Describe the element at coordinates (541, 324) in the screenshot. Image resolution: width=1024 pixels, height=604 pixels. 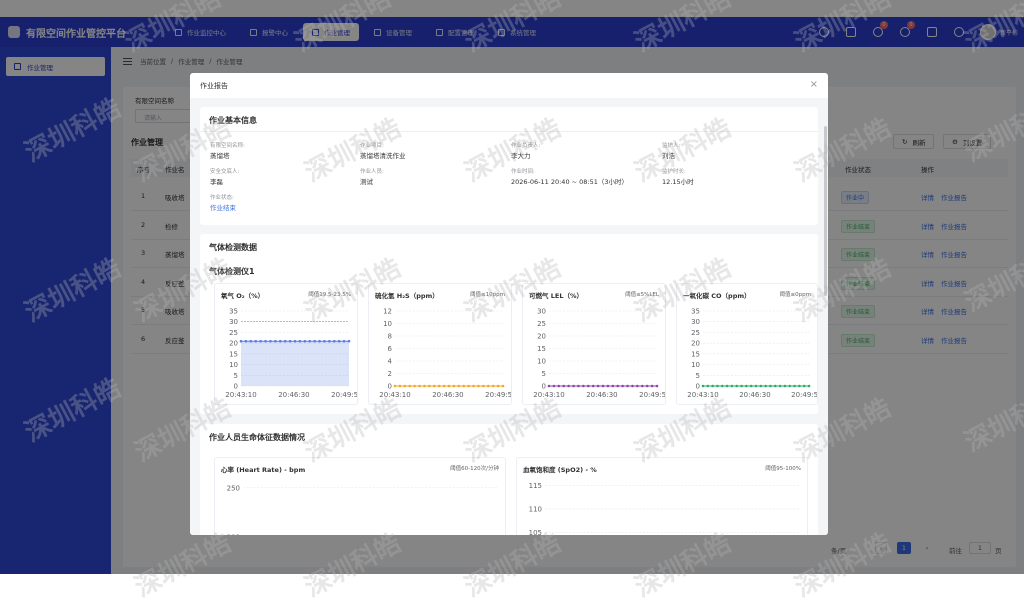
I see `y-tick-label: 25` at that location.